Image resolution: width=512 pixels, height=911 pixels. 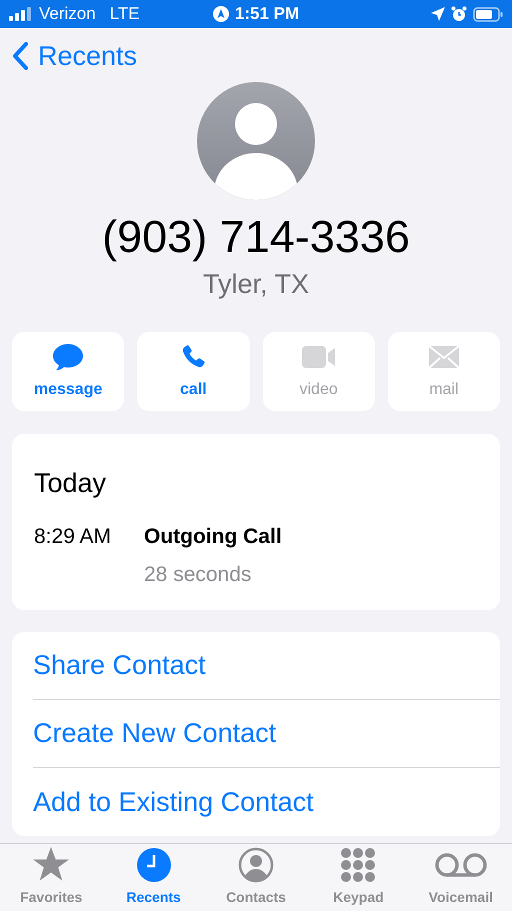 What do you see at coordinates (267, 14) in the screenshot?
I see `status-time: 1:51 PM` at bounding box center [267, 14].